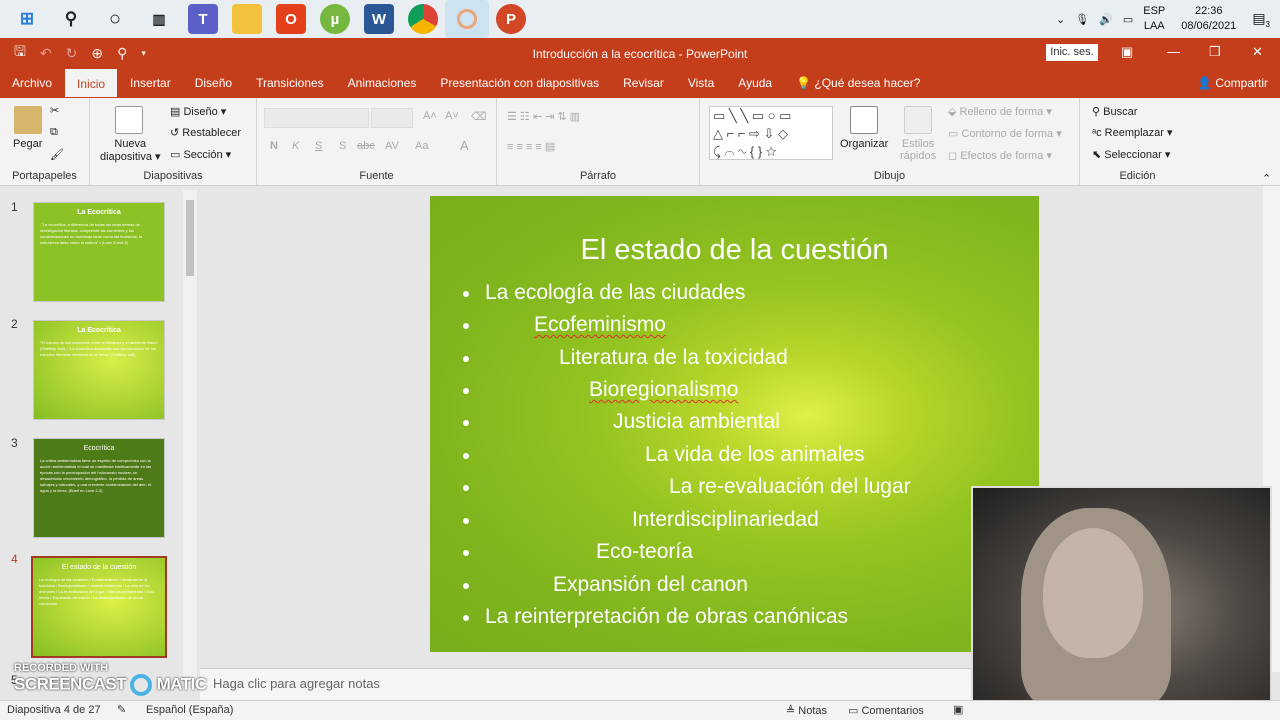  What do you see at coordinates (1000, 155) in the screenshot?
I see `shape-effects-button: ◻ Efectos de forma ▾` at bounding box center [1000, 155].